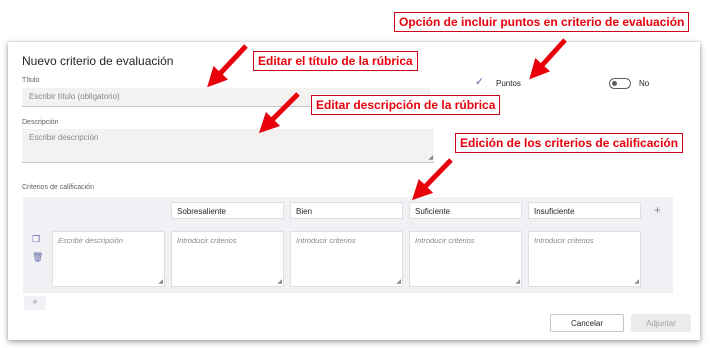 The height and width of the screenshot is (348, 710). What do you see at coordinates (584, 259) in the screenshot?
I see `criteria-cell-4: Introducir criterios ◢` at bounding box center [584, 259].